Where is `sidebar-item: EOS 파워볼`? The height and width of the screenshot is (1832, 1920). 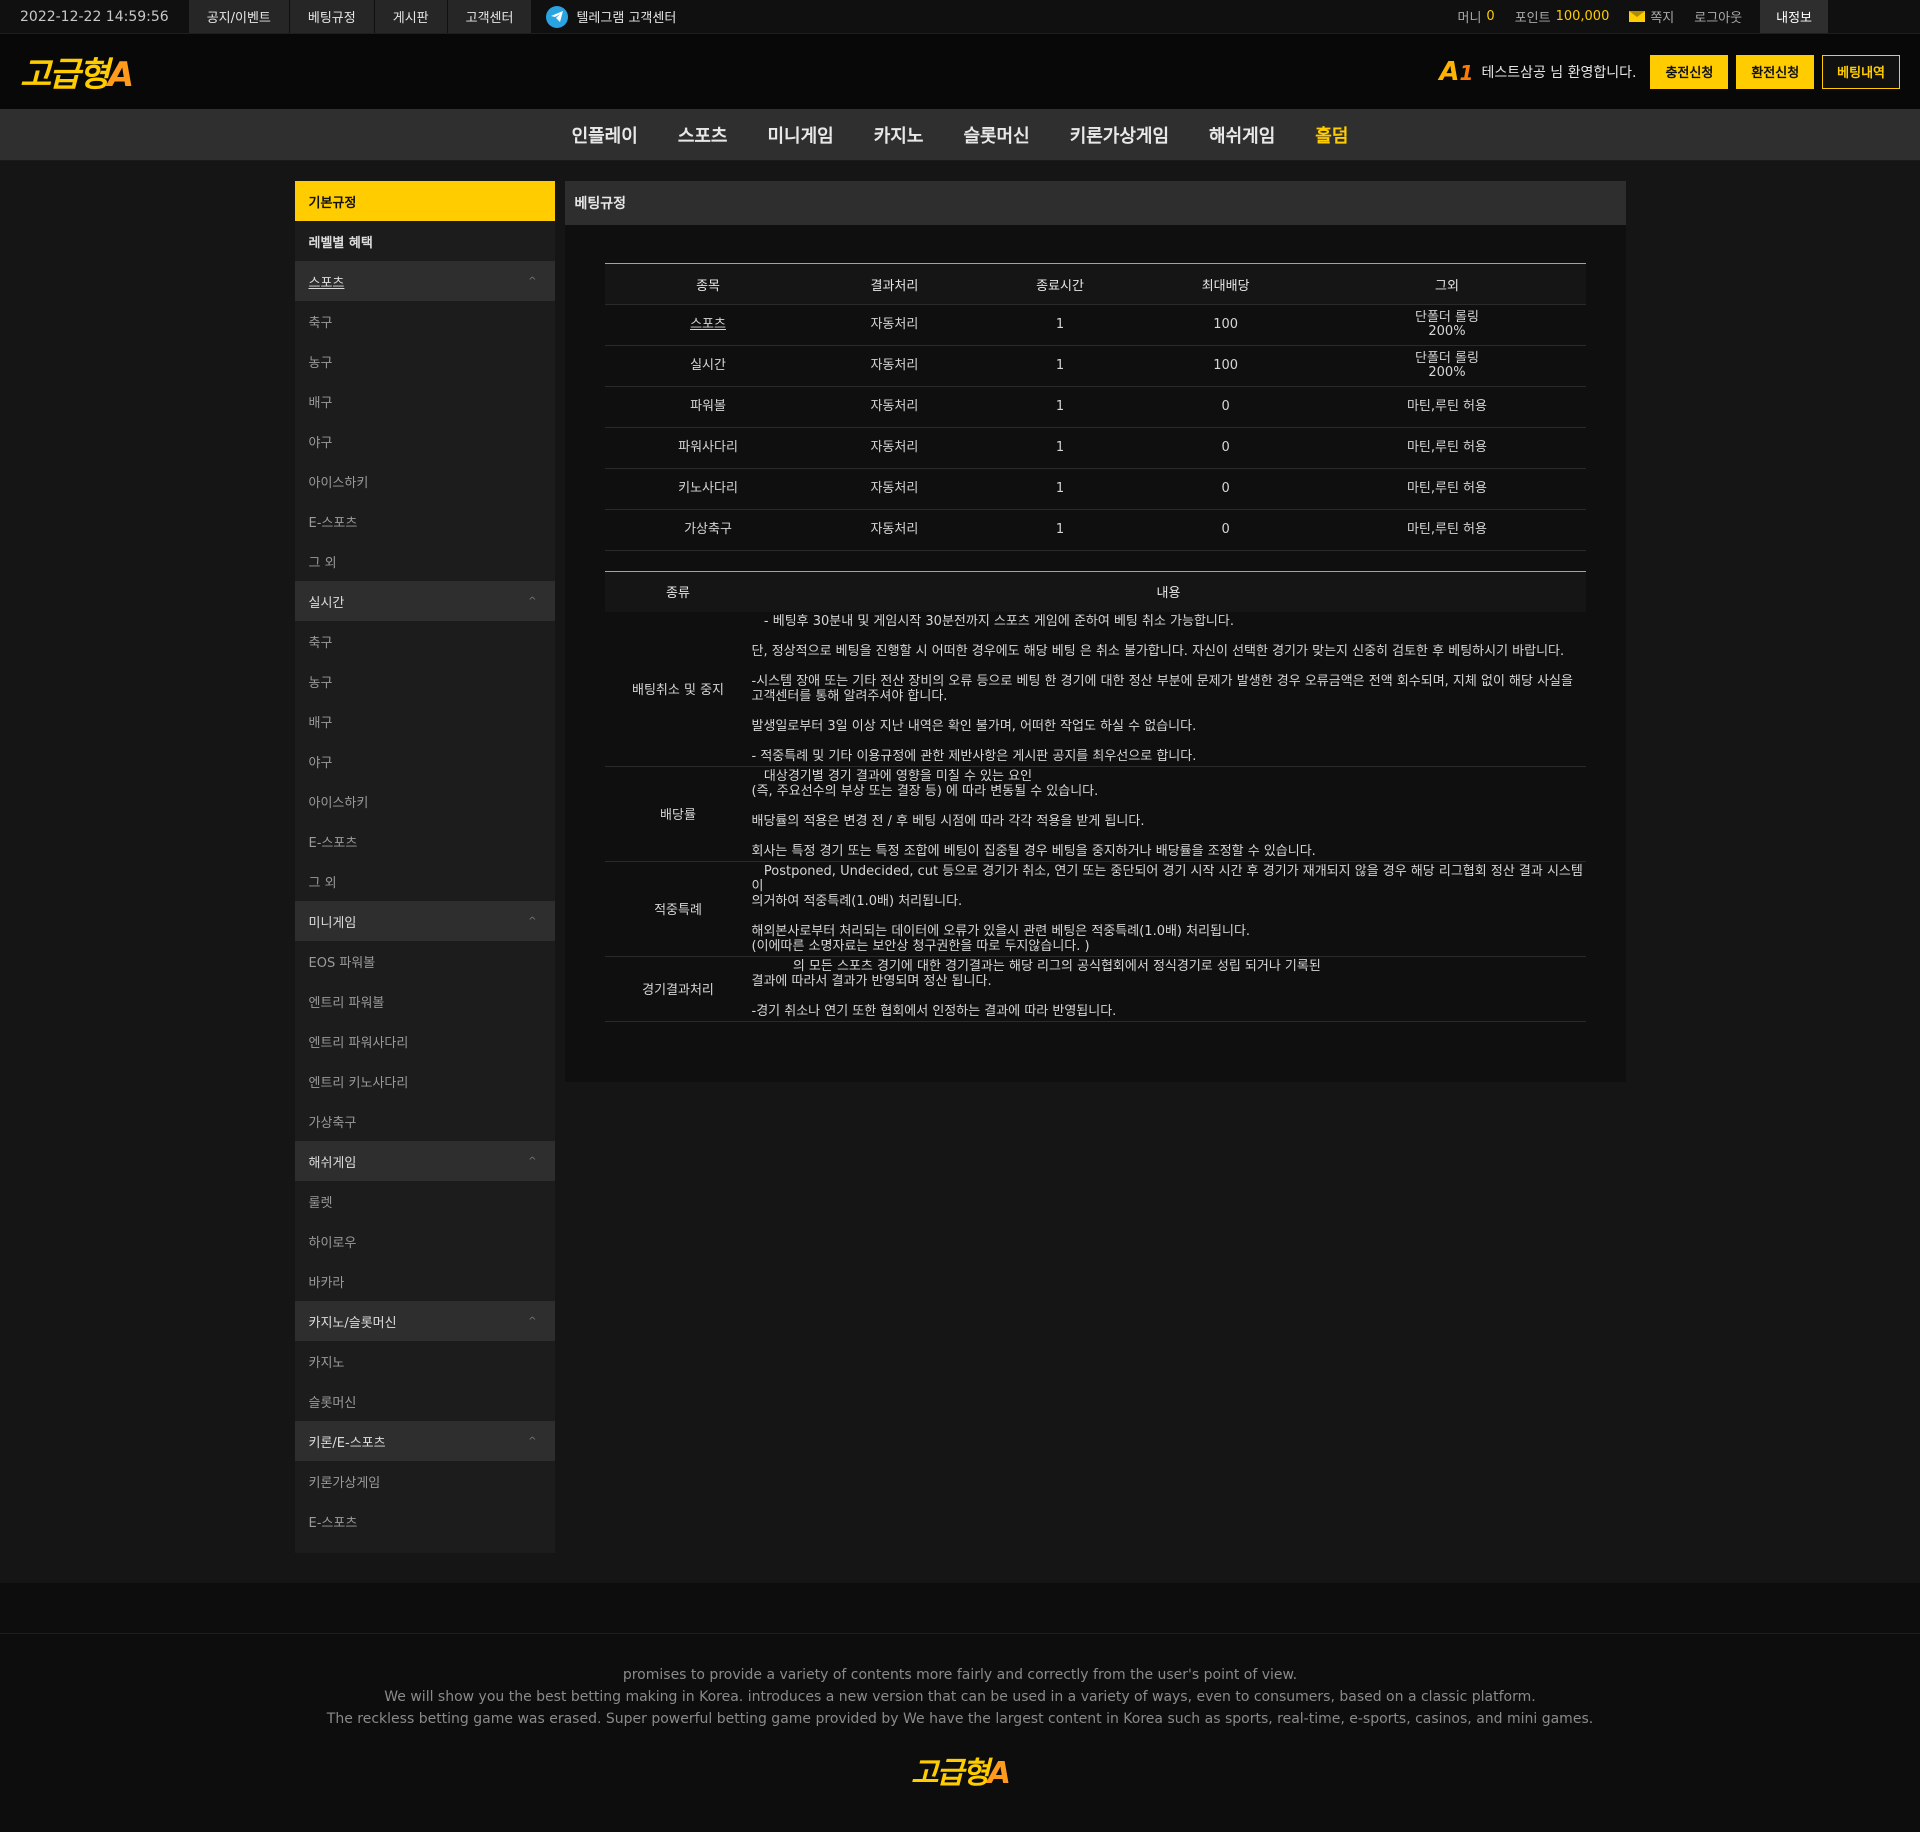 sidebar-item: EOS 파워볼 is located at coordinates (425, 961).